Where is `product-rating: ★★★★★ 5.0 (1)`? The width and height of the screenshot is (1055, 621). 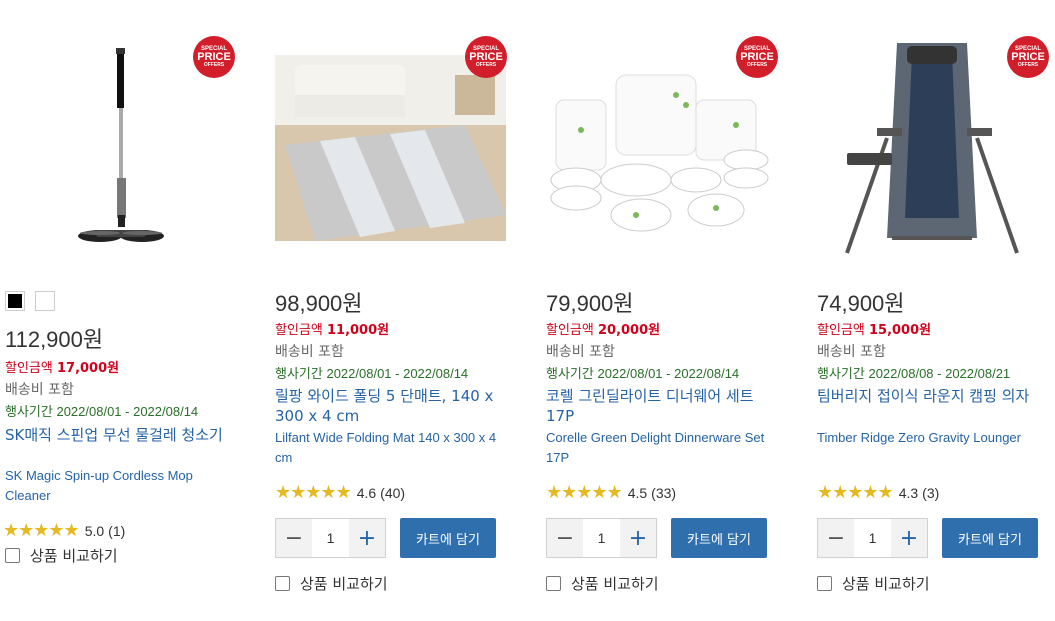
product-rating: ★★★★★ 5.0 (1) is located at coordinates (64, 530).